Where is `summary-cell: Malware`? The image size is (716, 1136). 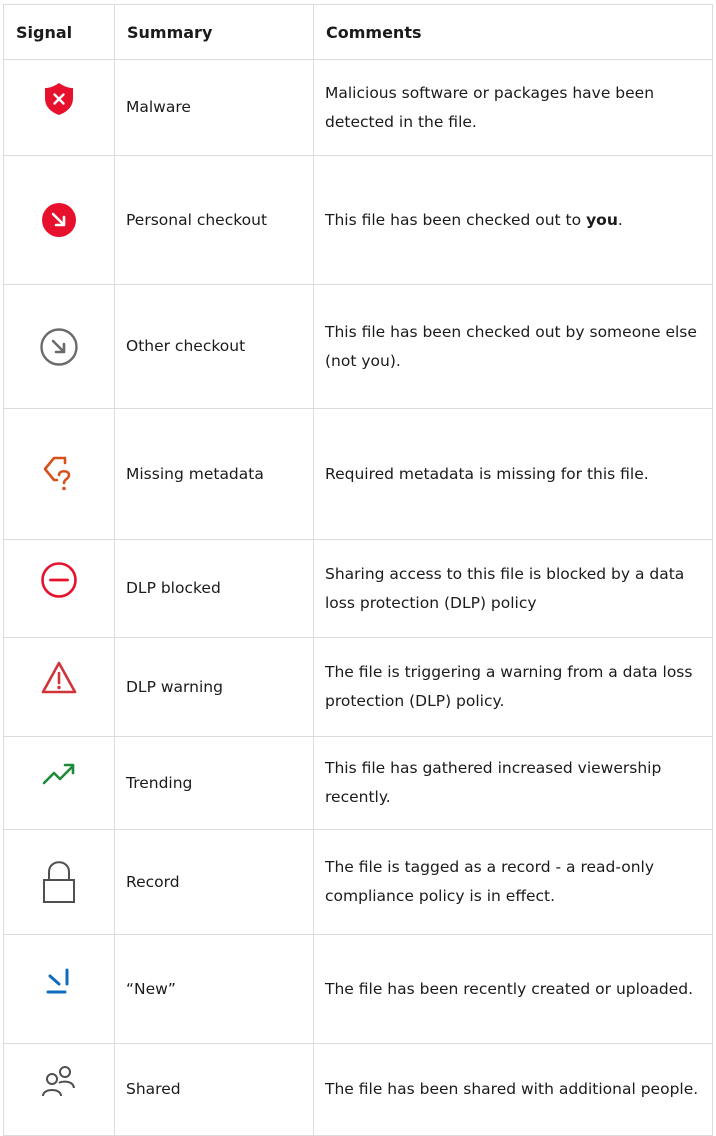 summary-cell: Malware is located at coordinates (214, 107).